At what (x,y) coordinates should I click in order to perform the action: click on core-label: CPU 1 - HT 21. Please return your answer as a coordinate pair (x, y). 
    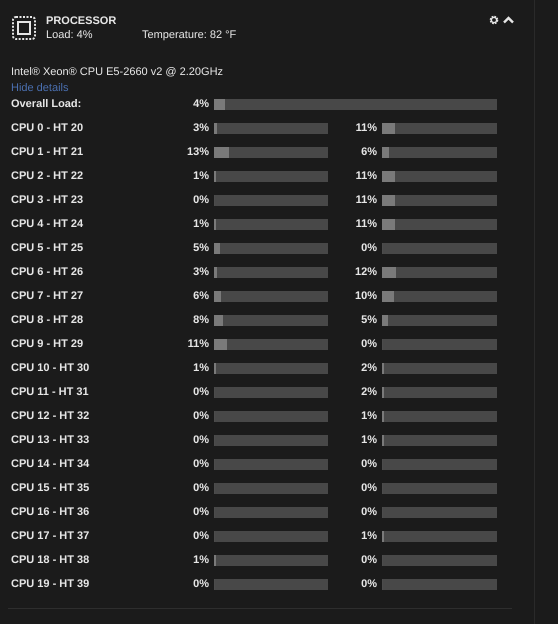
    Looking at the image, I should click on (47, 152).